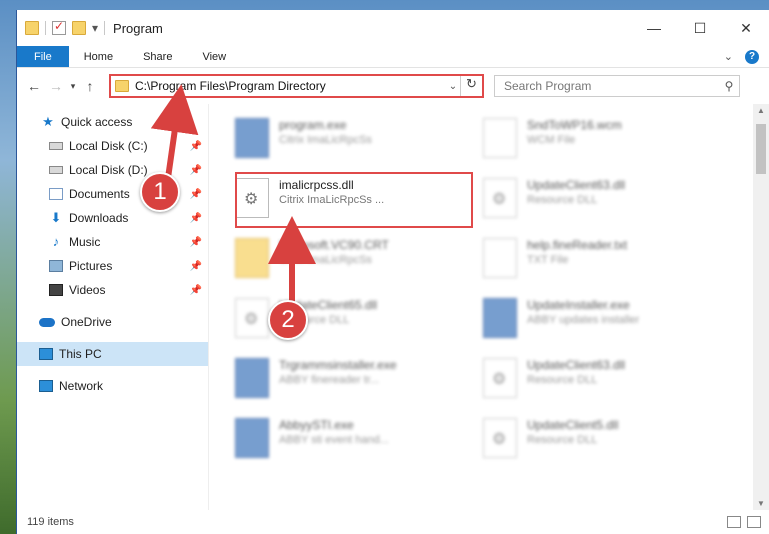 Image resolution: width=769 pixels, height=534 pixels. What do you see at coordinates (95, 28) in the screenshot?
I see `customize-dropdown-icon: ▾` at bounding box center [95, 28].